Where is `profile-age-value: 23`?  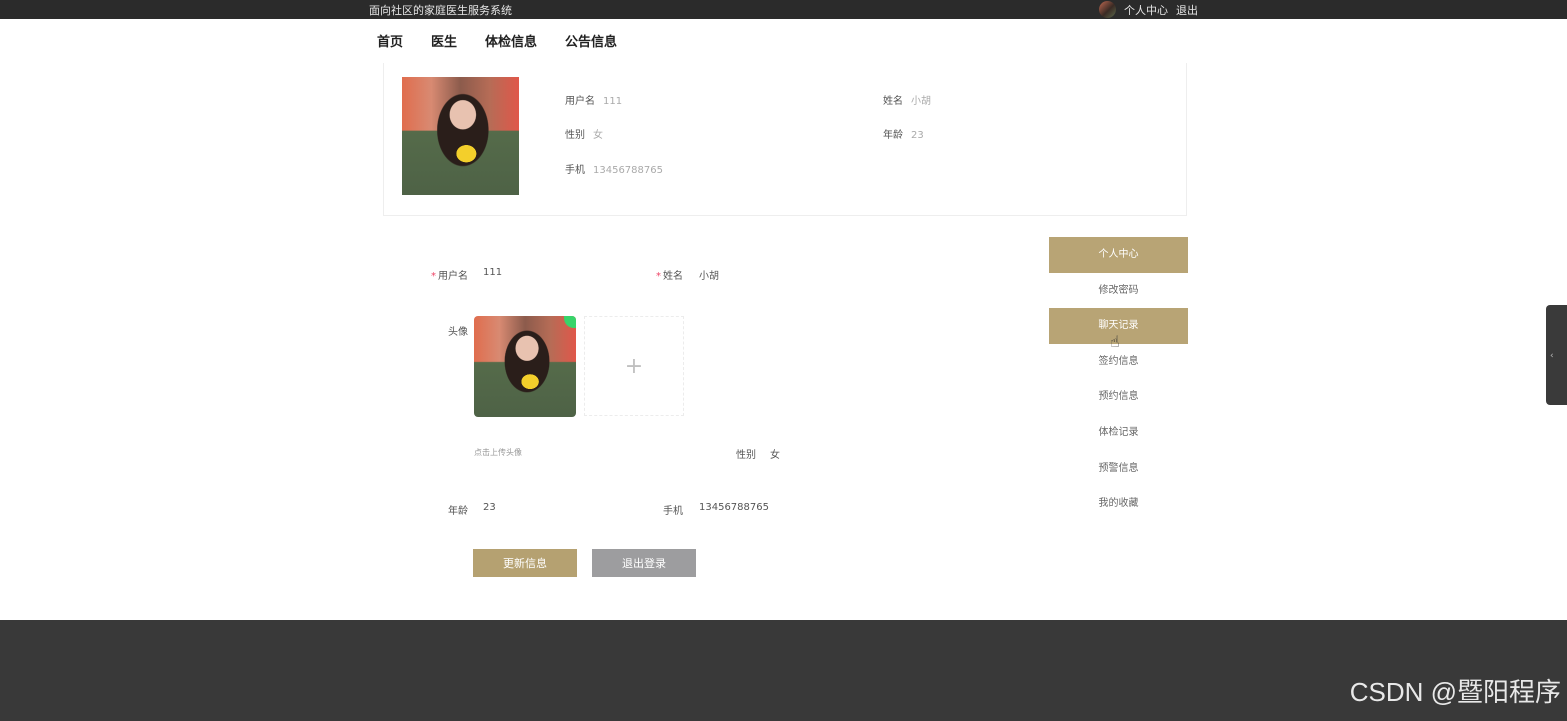
profile-age-value: 23 is located at coordinates (917, 135).